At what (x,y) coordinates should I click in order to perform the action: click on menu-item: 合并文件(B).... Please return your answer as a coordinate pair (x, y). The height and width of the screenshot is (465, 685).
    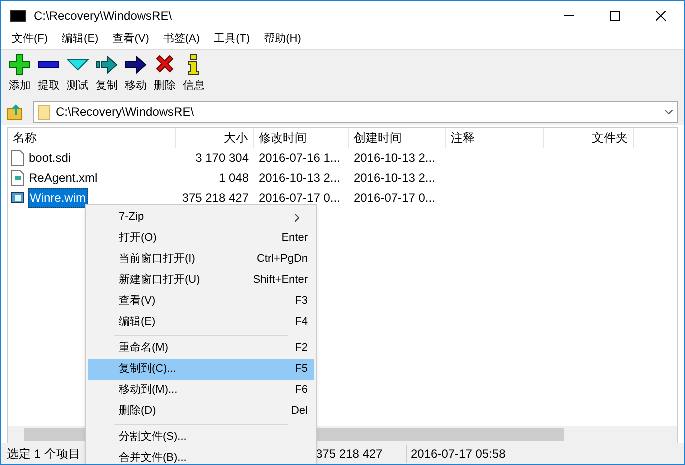
    Looking at the image, I should click on (201, 456).